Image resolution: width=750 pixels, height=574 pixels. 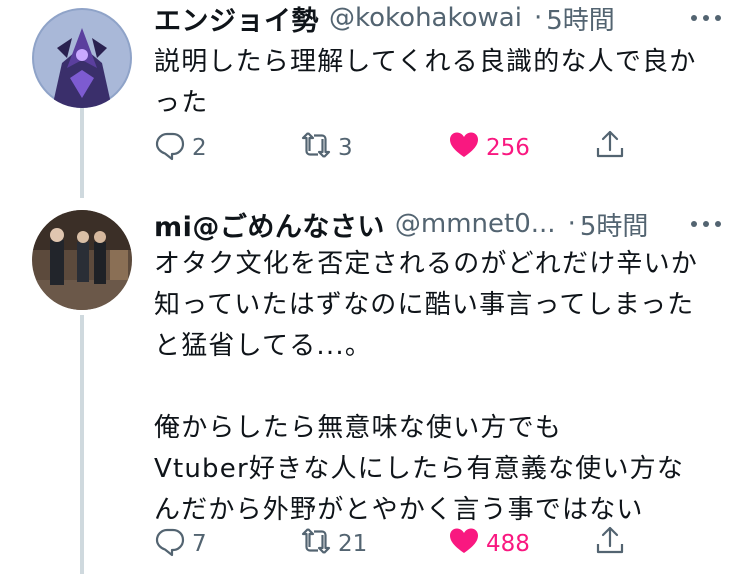 I want to click on reply-button: 7, so click(x=180, y=544).